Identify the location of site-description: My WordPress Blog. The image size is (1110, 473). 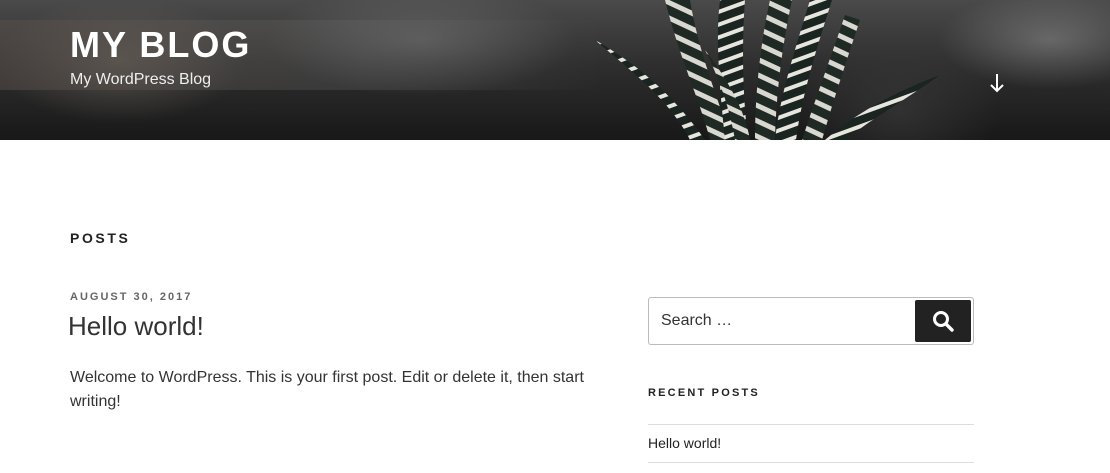
(141, 79).